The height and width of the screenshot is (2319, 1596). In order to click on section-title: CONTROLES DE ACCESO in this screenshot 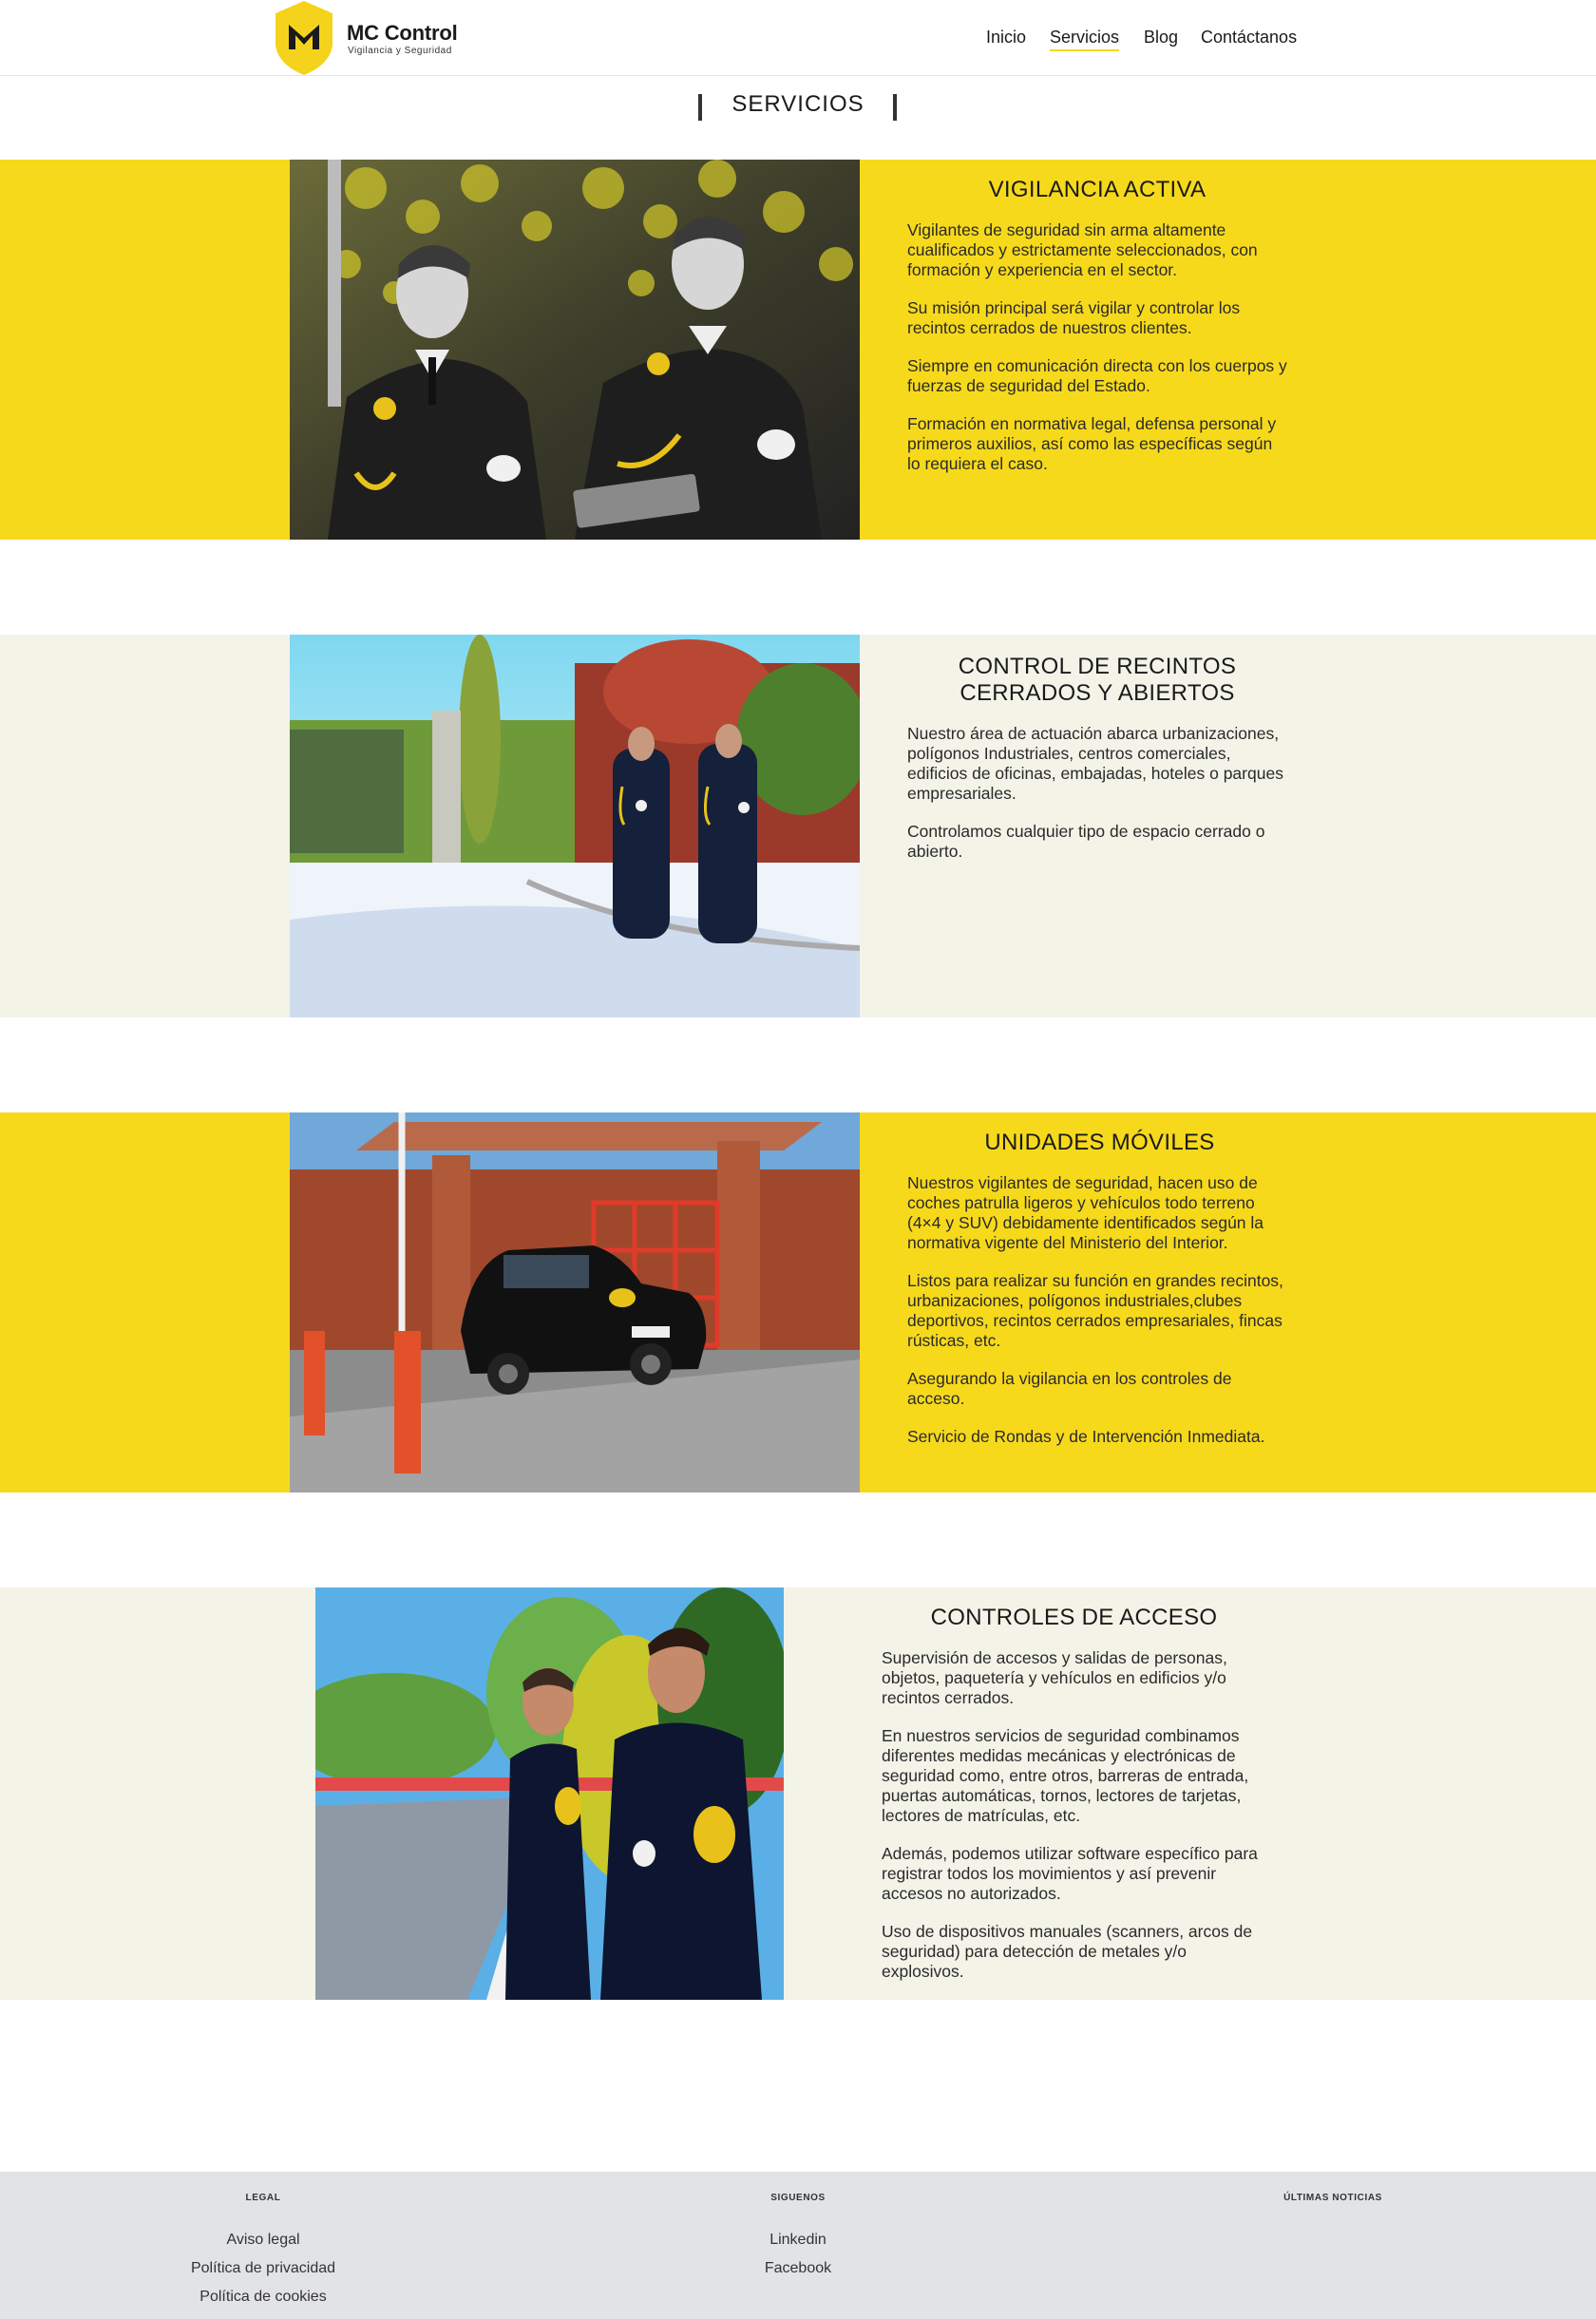, I will do `click(1074, 1617)`.